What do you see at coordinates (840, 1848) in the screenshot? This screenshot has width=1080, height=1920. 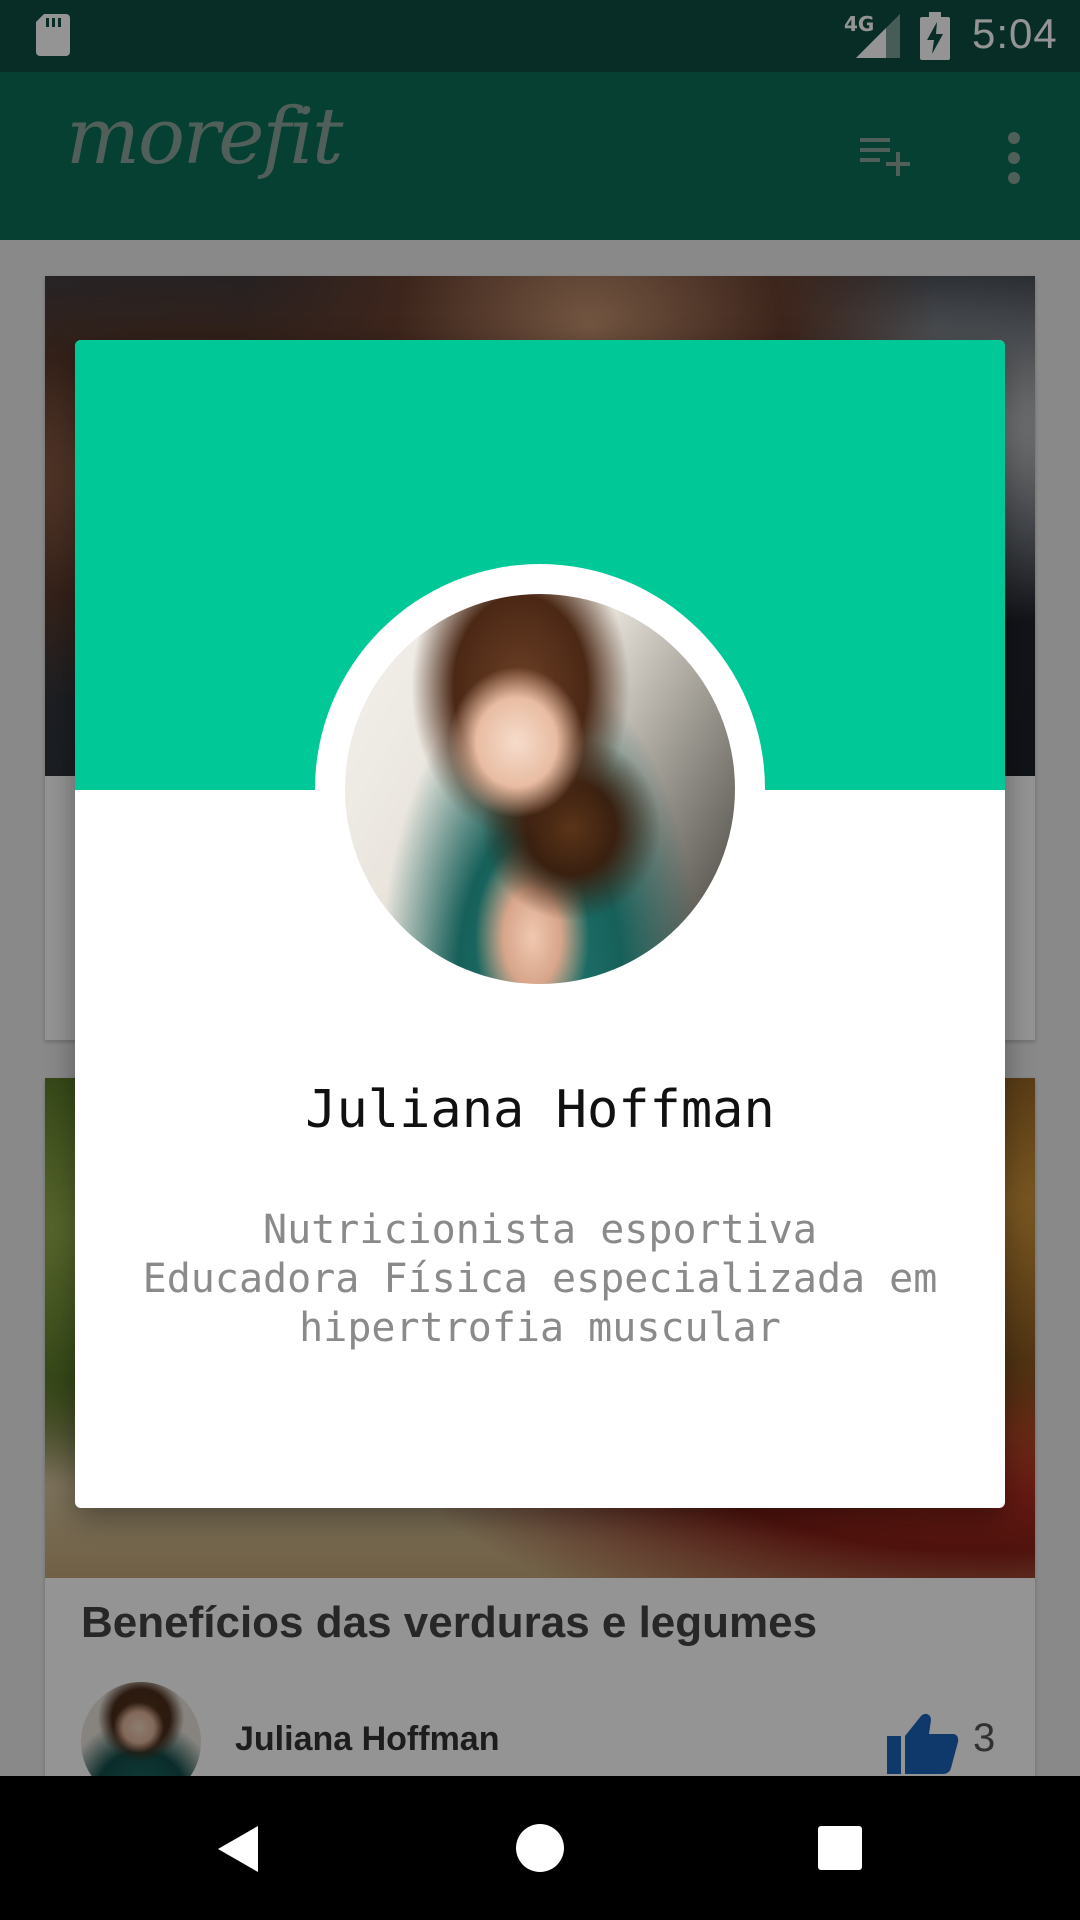 I see `recents-icon` at bounding box center [840, 1848].